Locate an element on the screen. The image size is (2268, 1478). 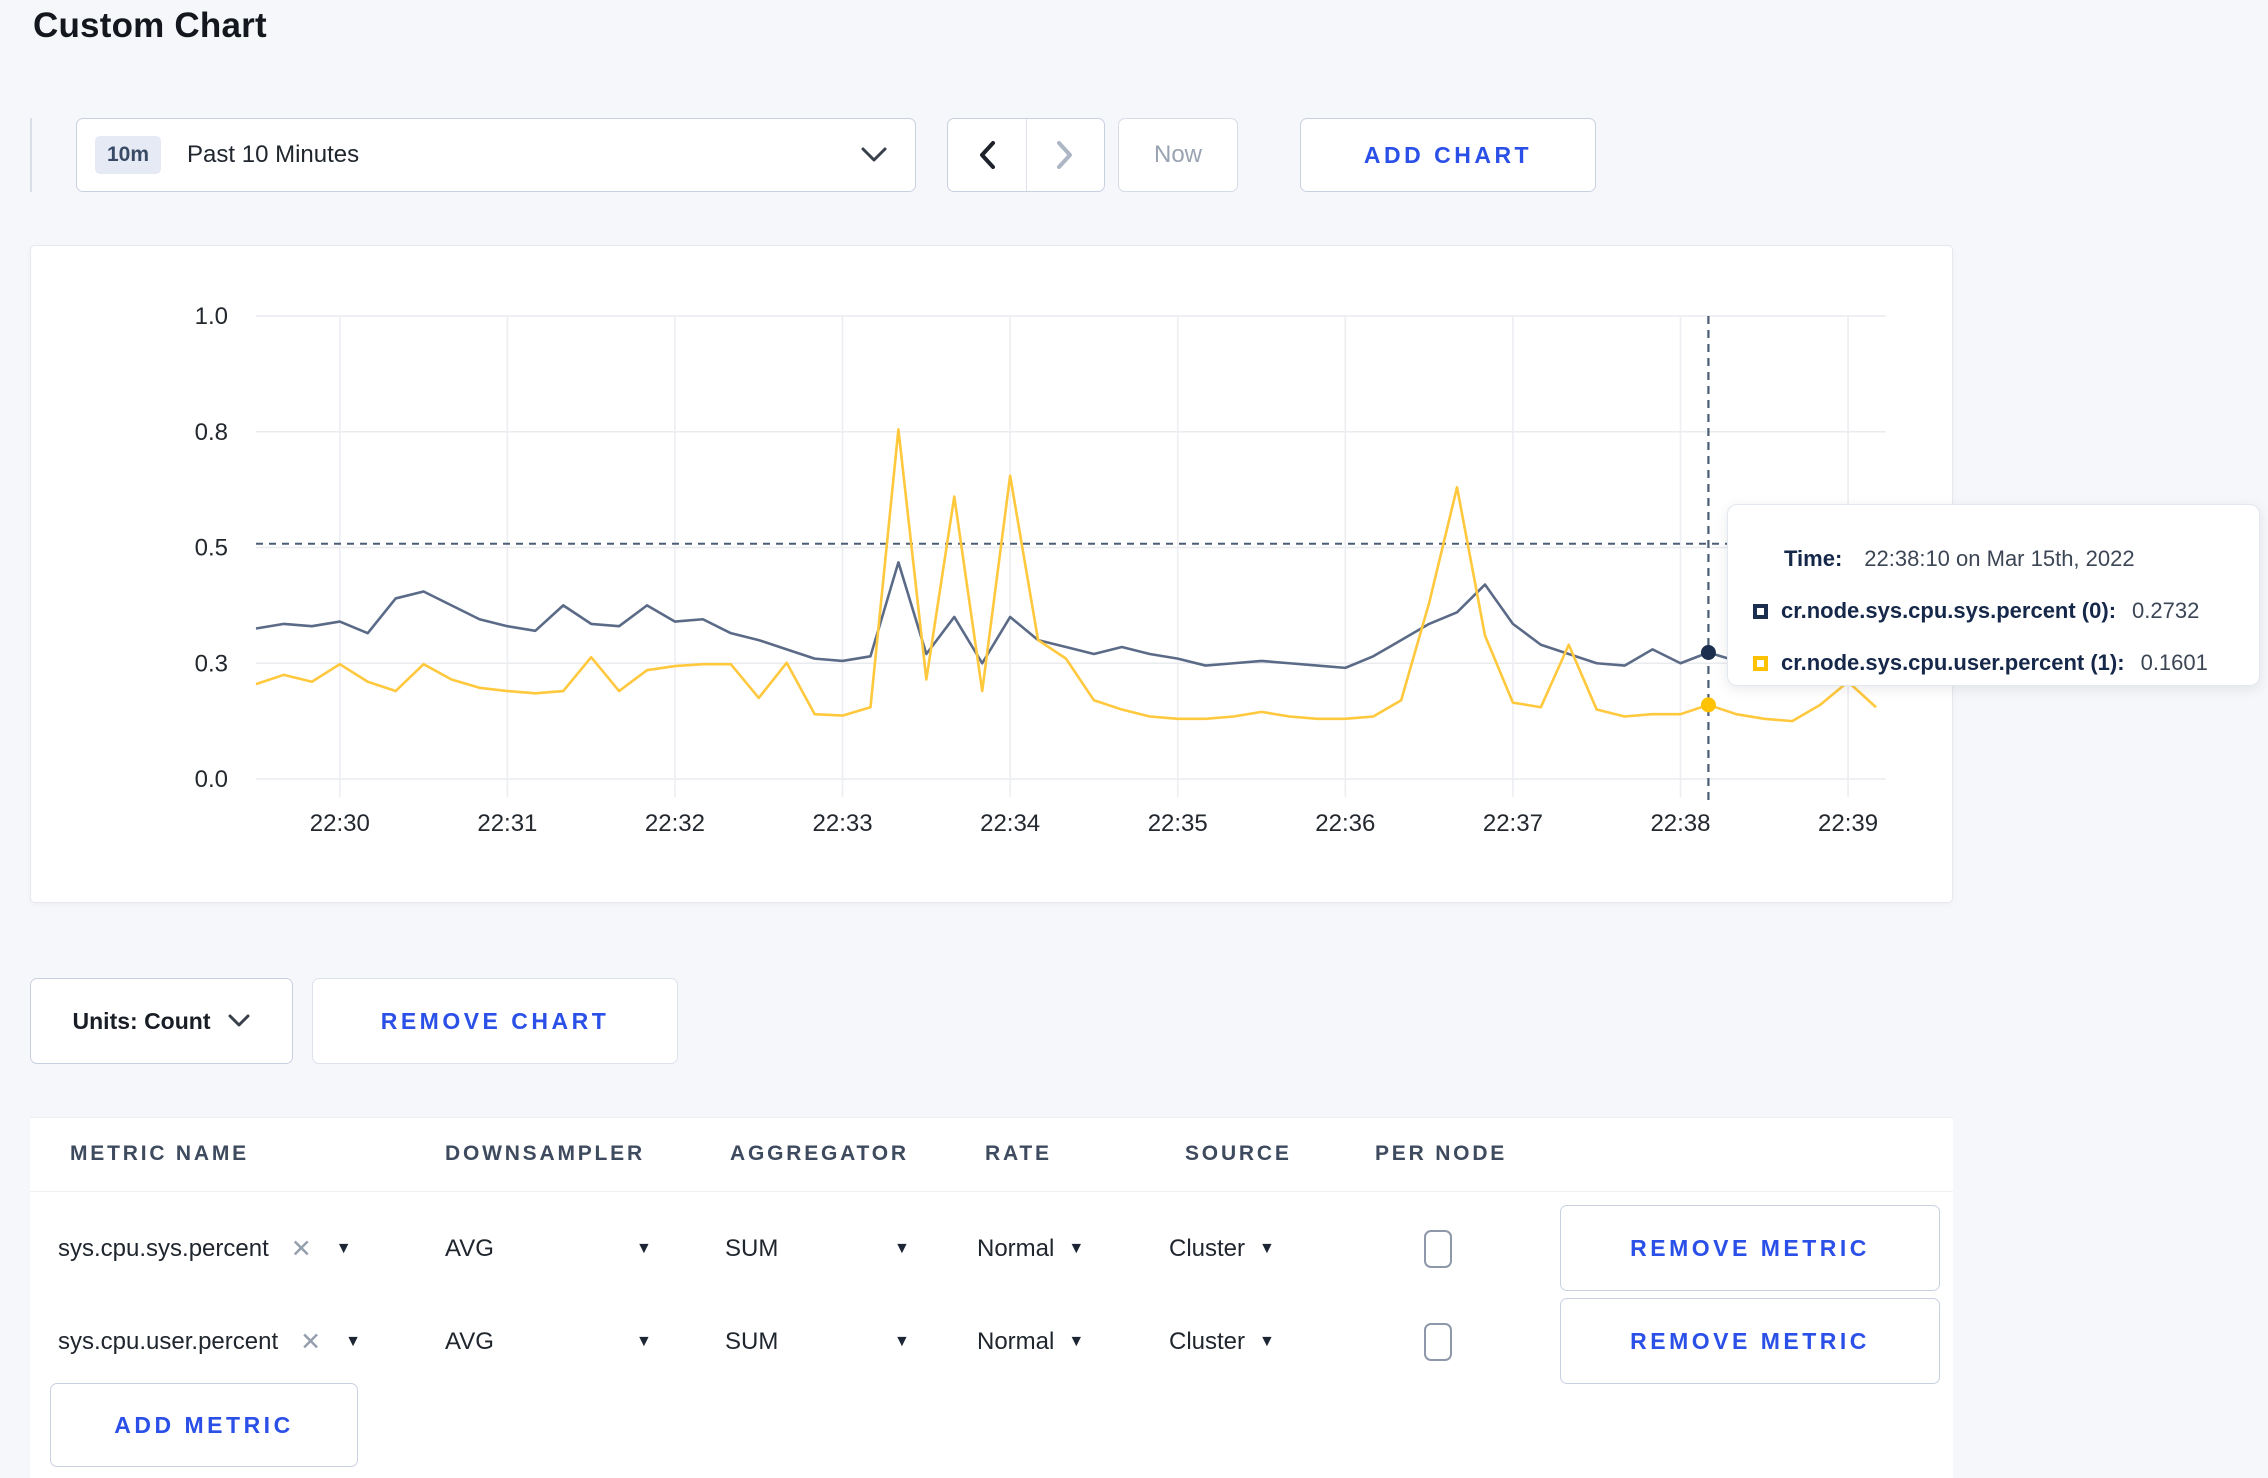
time-range-label: Past 10 Minutes is located at coordinates (273, 154).